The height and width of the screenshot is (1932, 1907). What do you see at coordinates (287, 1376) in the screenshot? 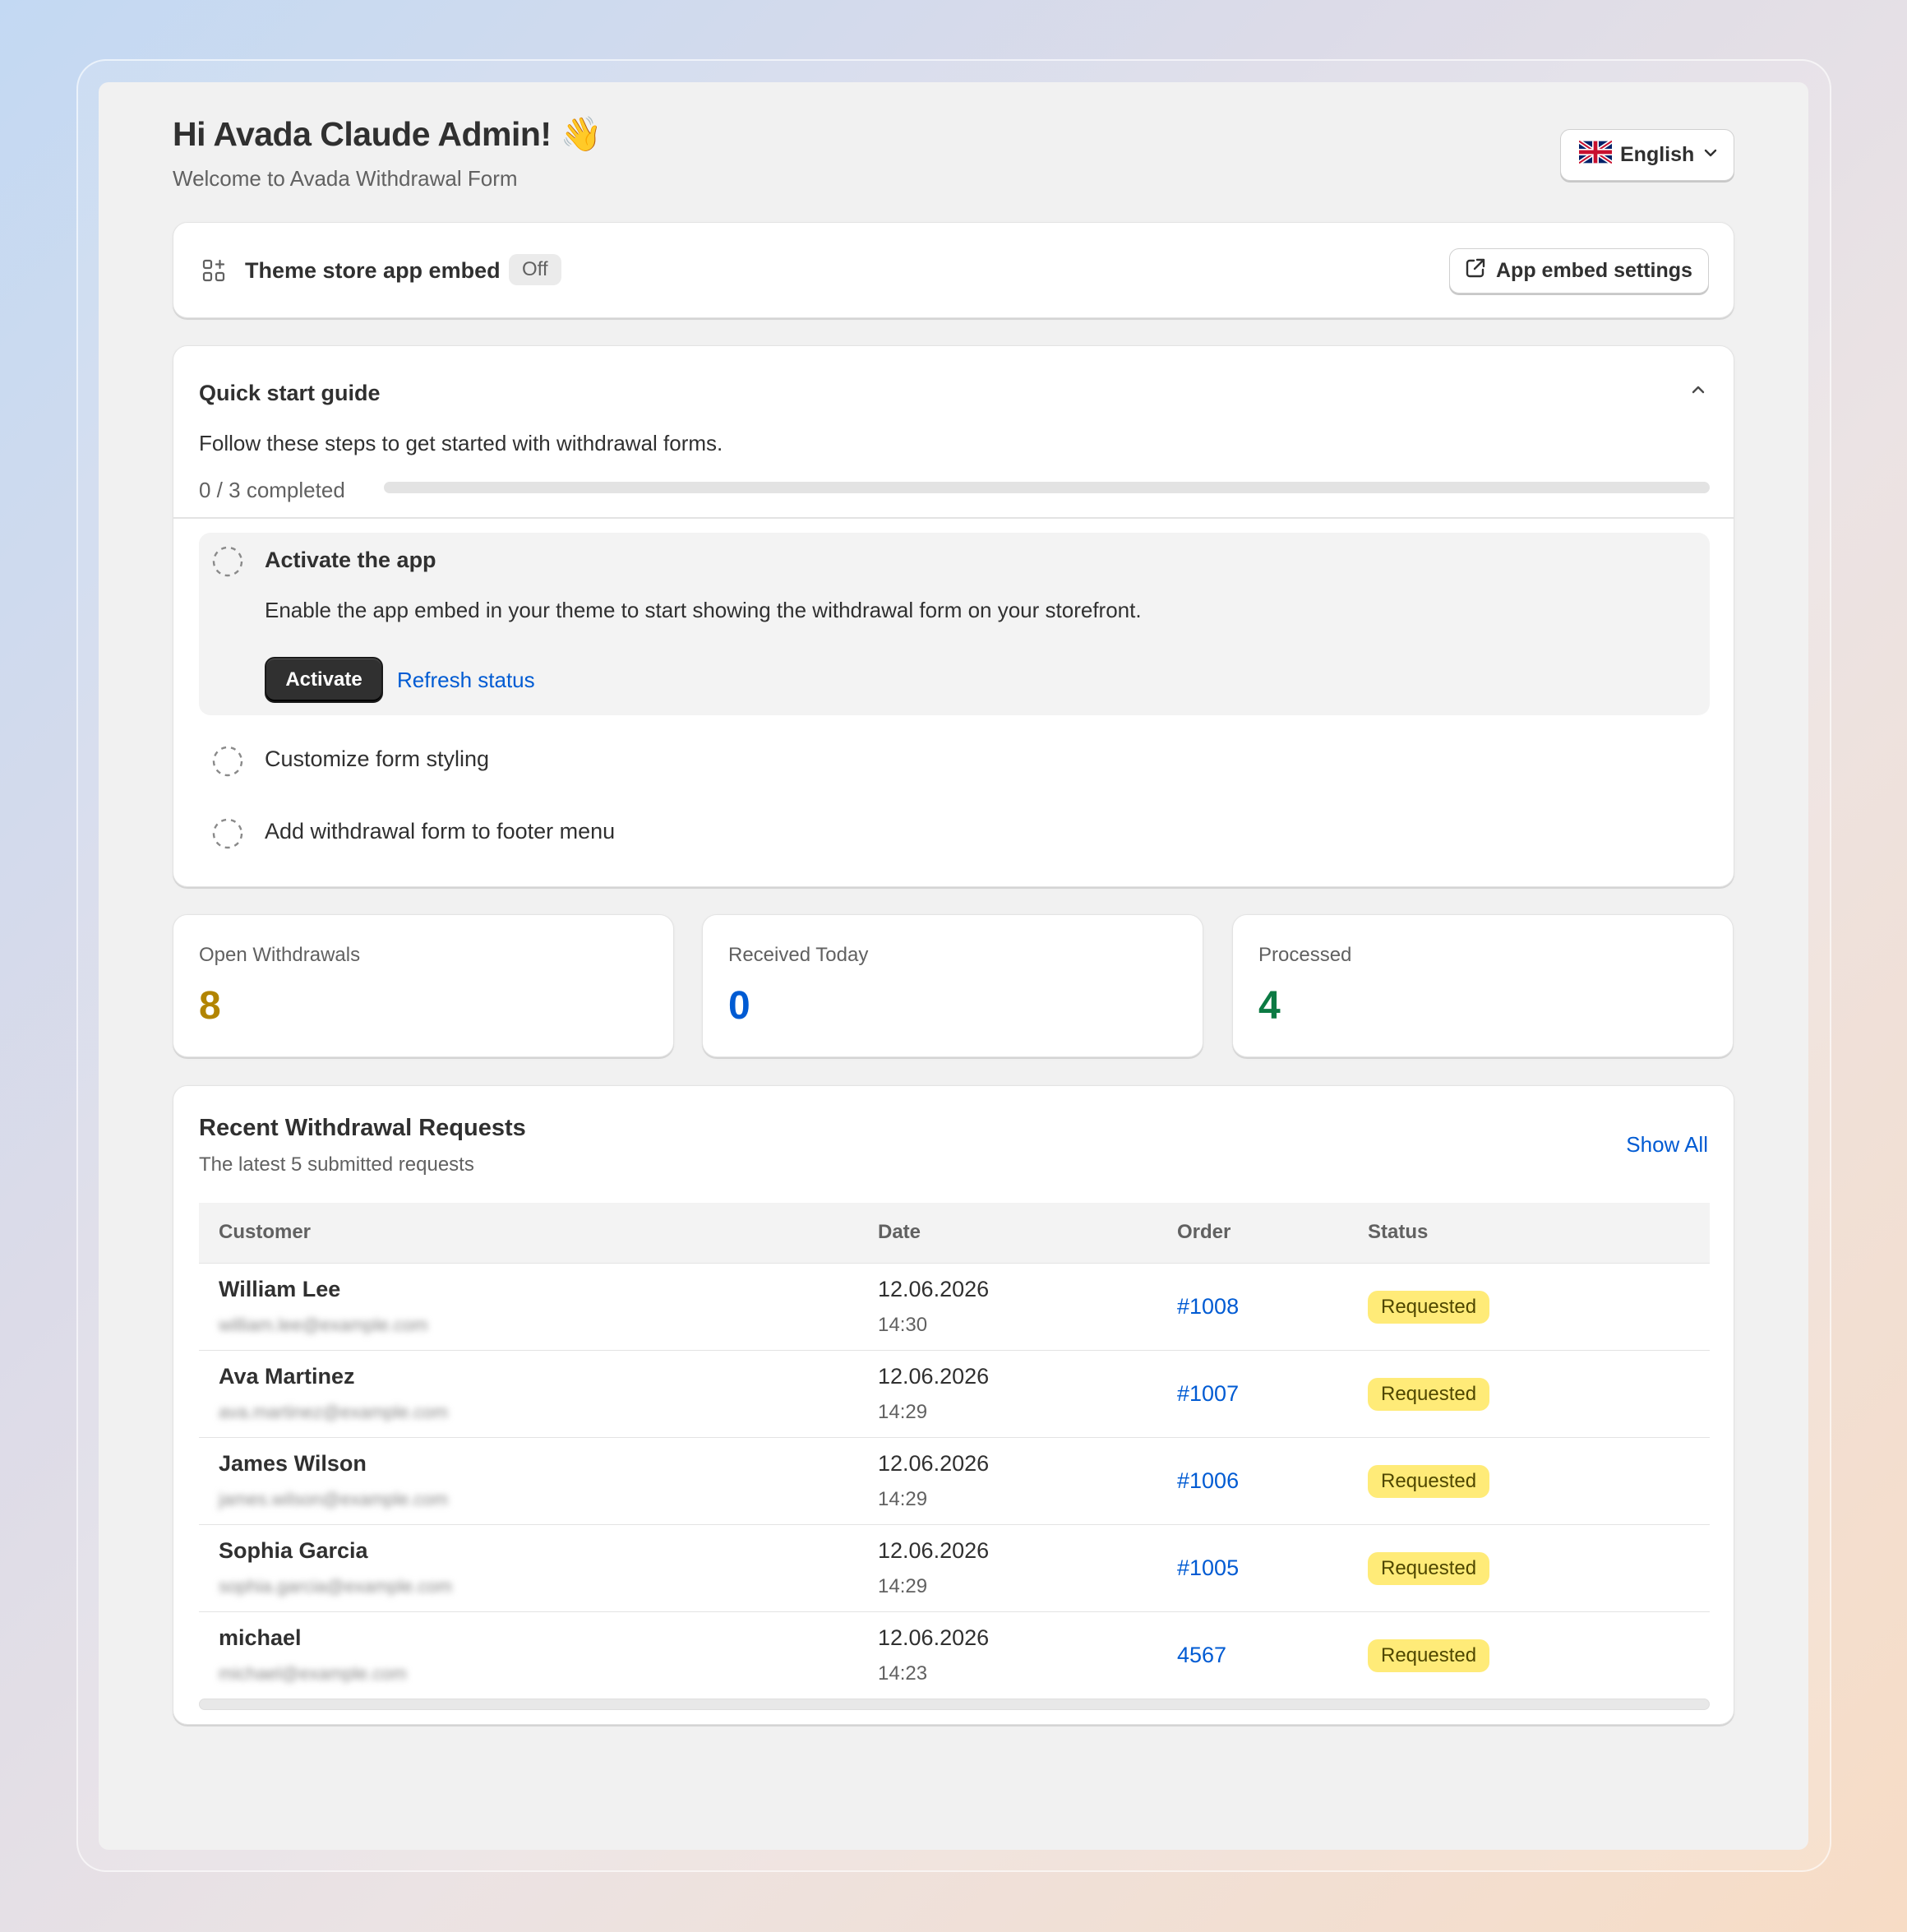
I see `customer-name: Ava Martinez` at bounding box center [287, 1376].